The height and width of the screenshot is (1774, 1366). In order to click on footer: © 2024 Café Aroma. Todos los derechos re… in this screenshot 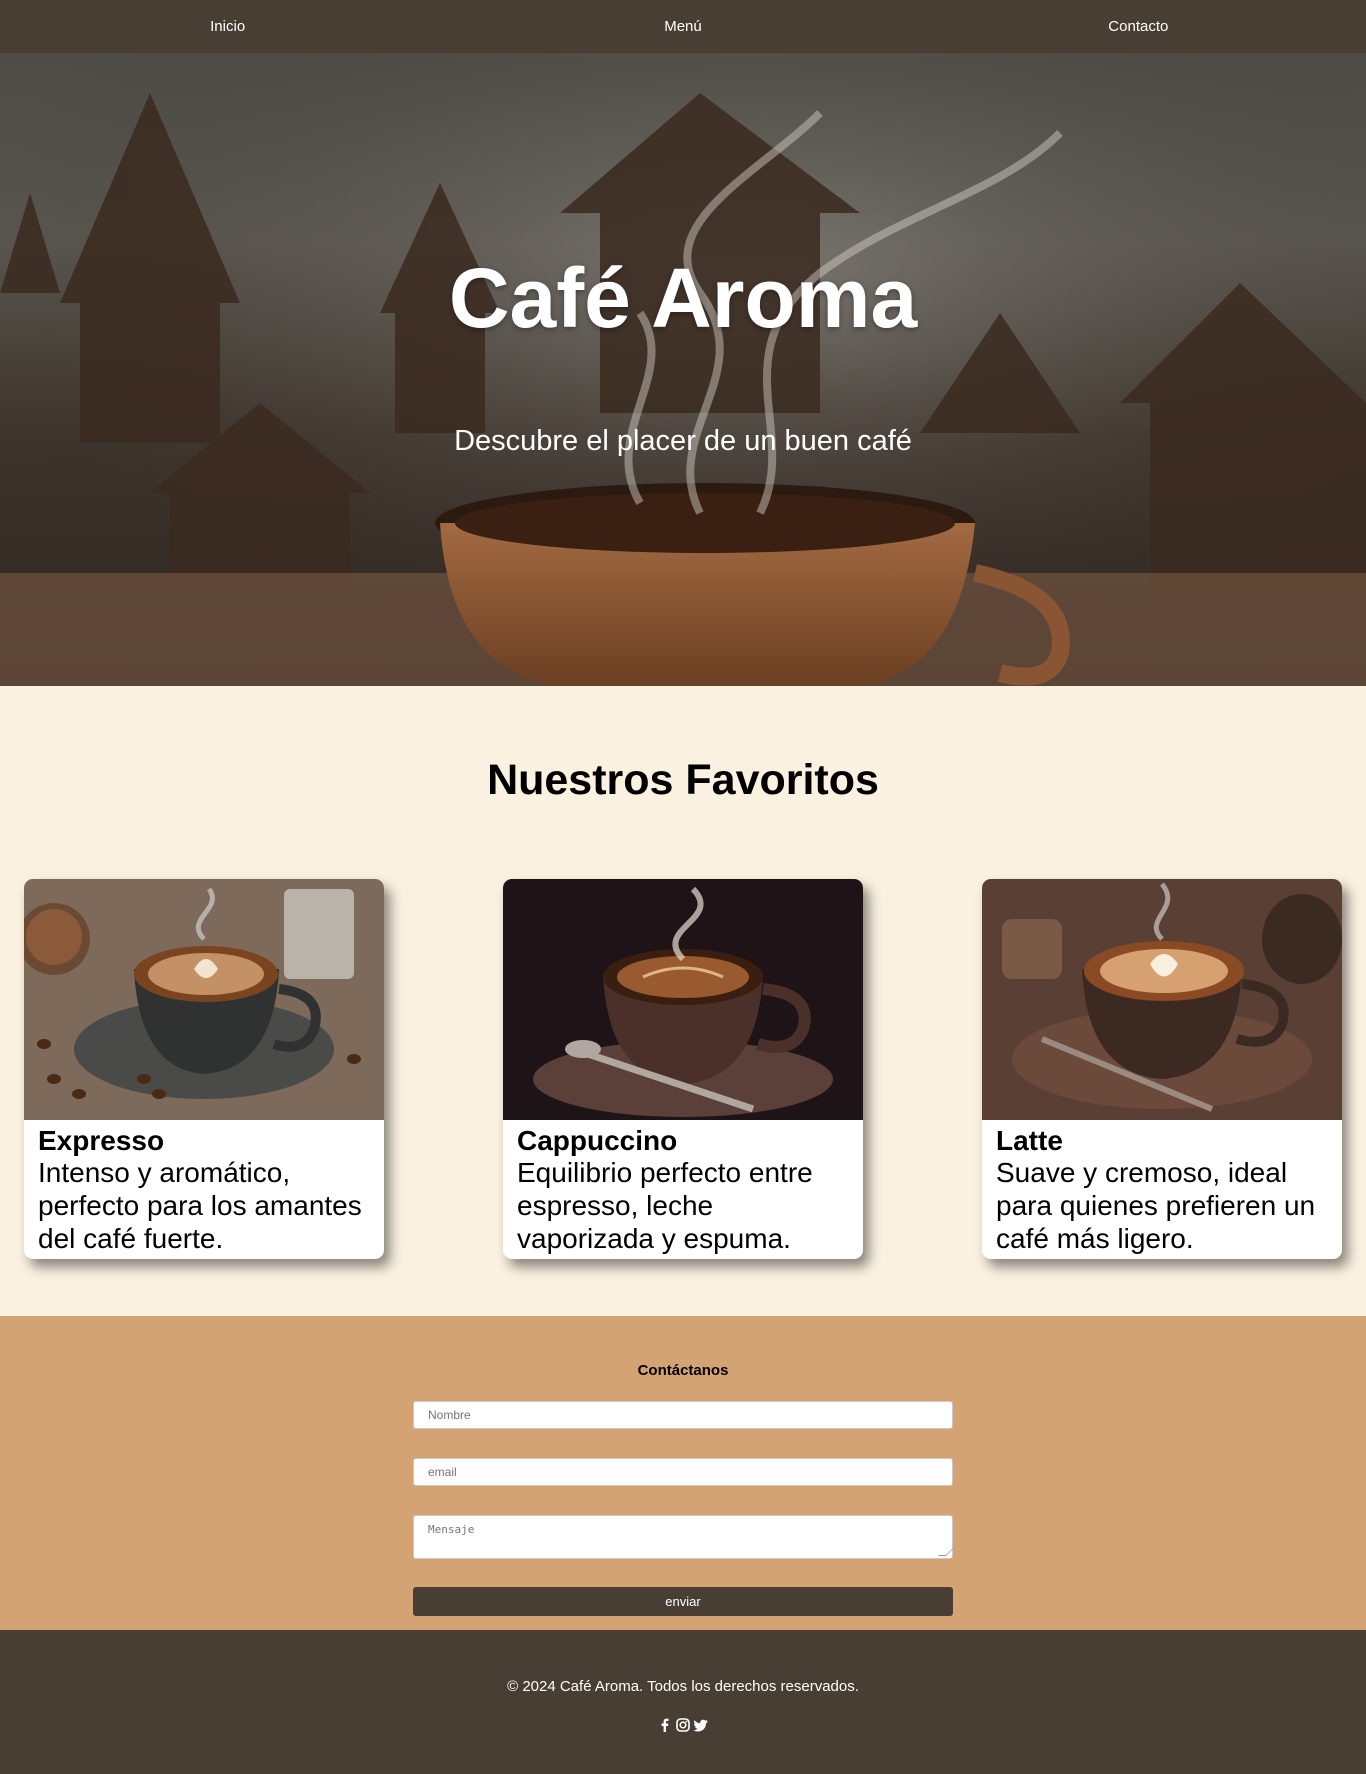, I will do `click(683, 1702)`.